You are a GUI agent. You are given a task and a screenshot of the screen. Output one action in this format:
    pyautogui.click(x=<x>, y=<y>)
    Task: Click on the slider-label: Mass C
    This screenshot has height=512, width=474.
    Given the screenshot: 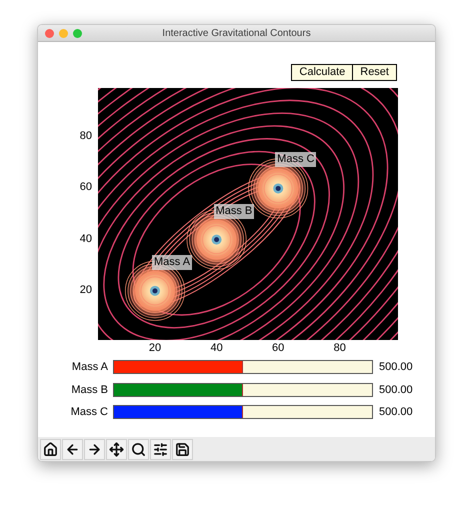 What is the action you would take?
    pyautogui.click(x=89, y=412)
    